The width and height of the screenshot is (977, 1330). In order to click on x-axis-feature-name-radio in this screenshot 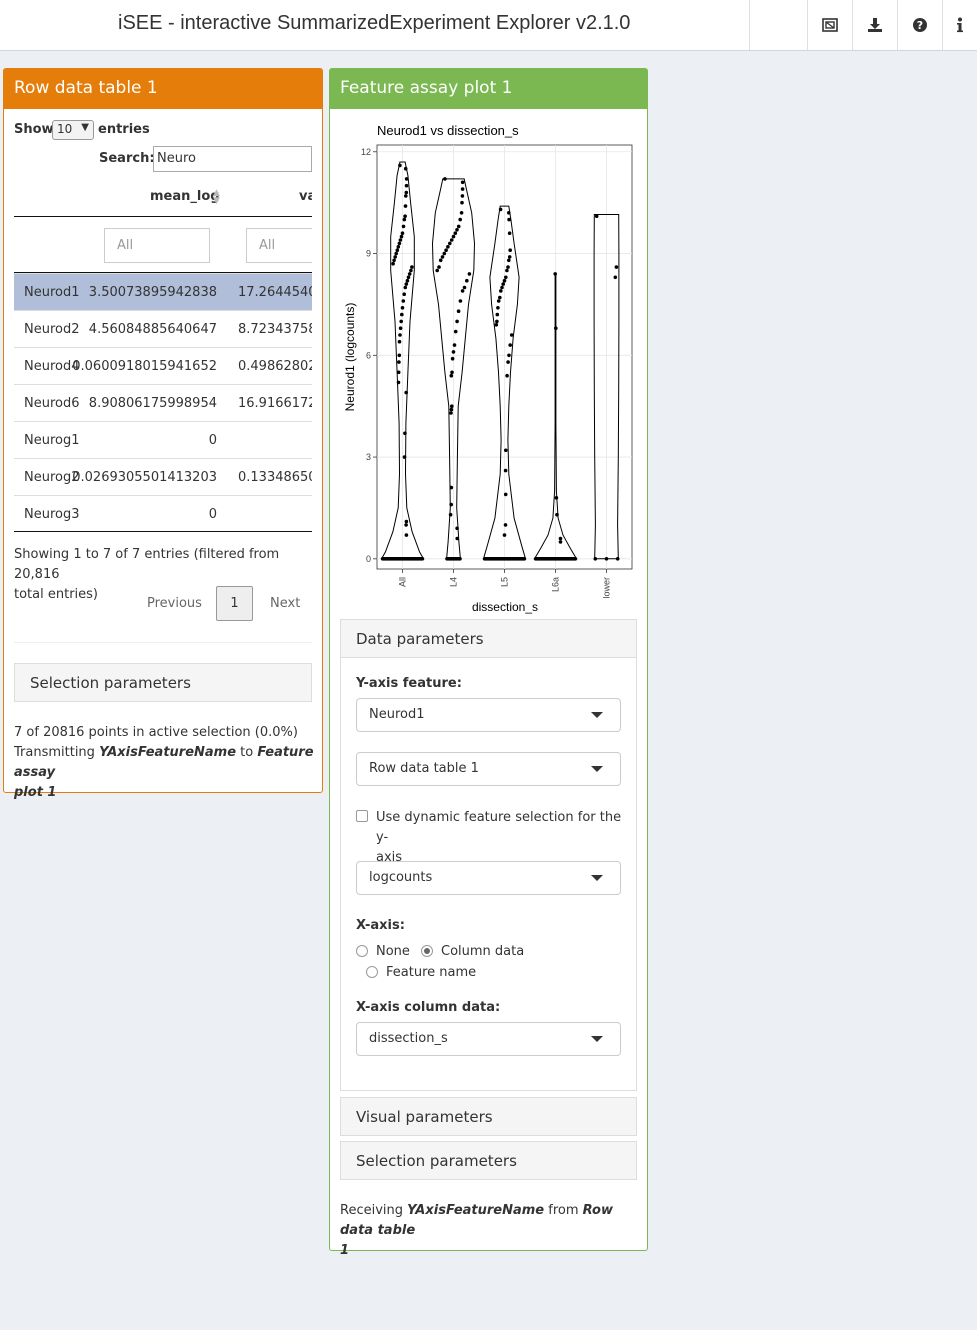, I will do `click(372, 972)`.